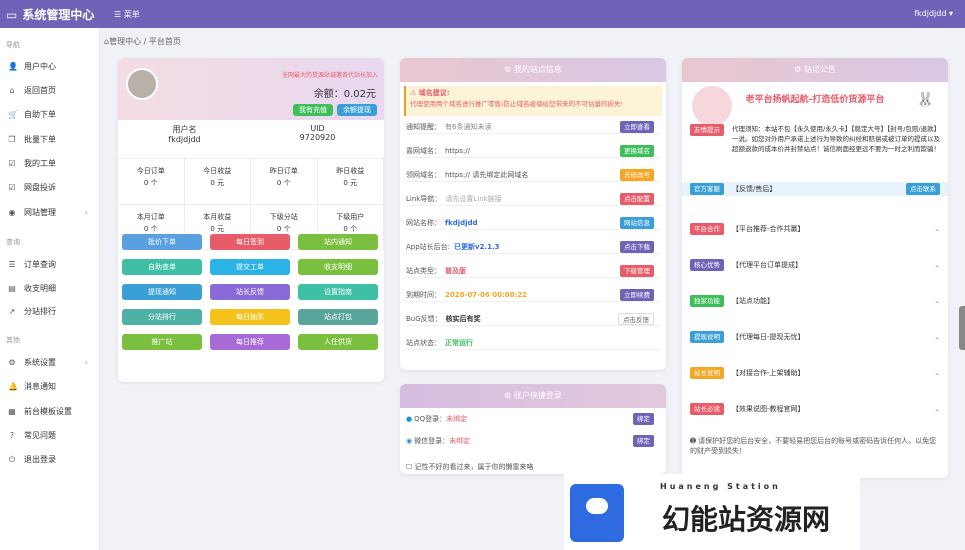 The height and width of the screenshot is (550, 965). What do you see at coordinates (52, 187) in the screenshot?
I see `sidebar-item-5: ☑ 网盘投诉` at bounding box center [52, 187].